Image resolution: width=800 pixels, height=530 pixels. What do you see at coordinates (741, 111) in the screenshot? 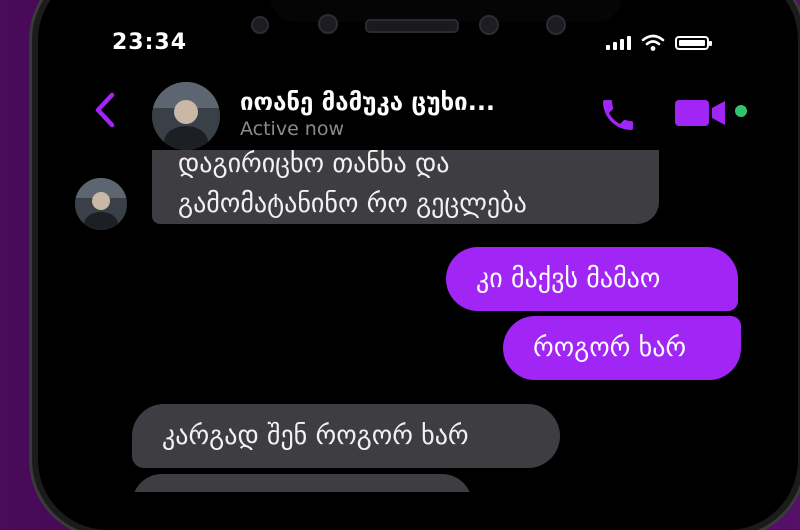
I see `online-indicator` at bounding box center [741, 111].